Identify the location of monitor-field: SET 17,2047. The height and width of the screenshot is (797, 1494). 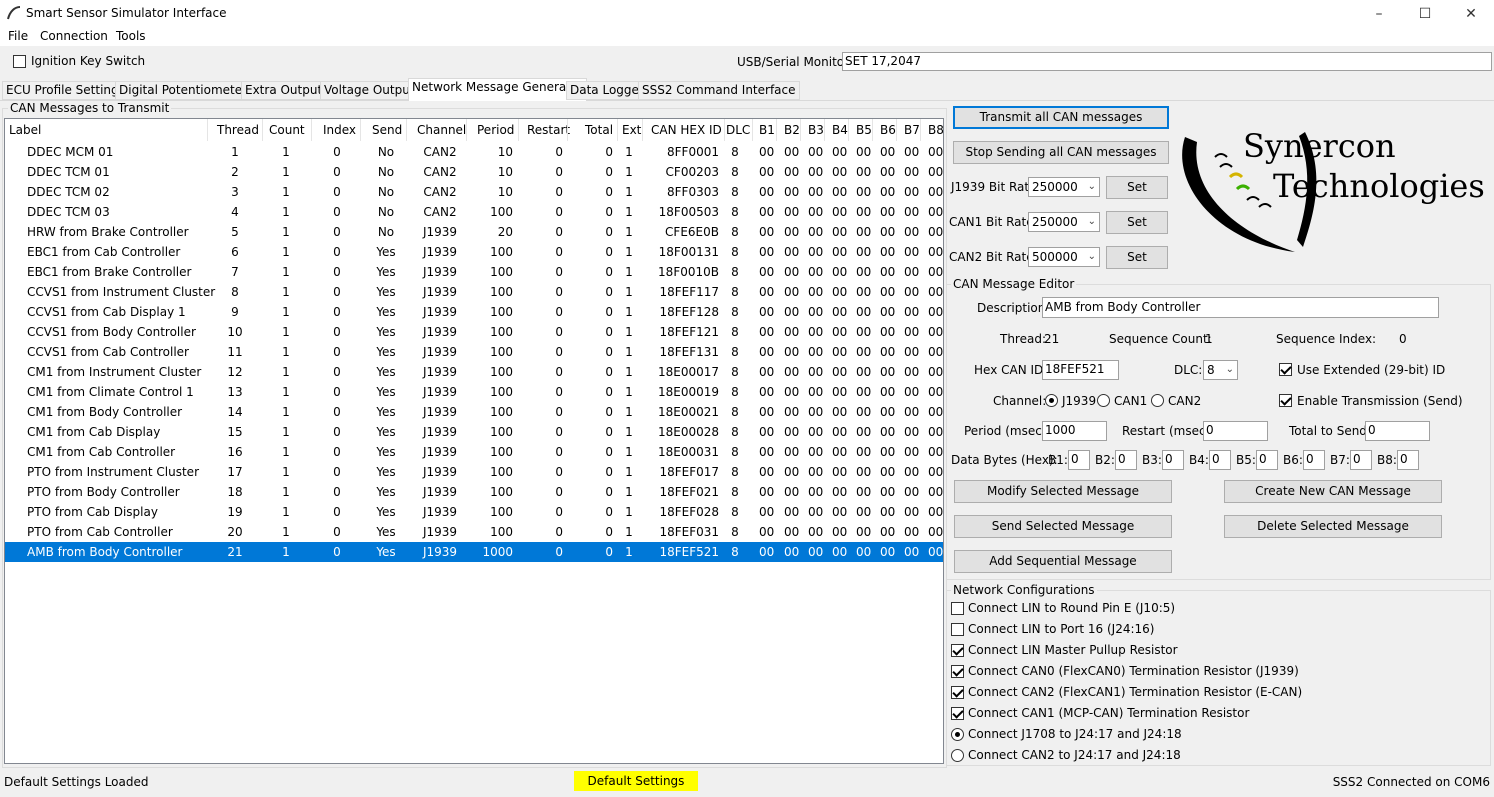
(1167, 61).